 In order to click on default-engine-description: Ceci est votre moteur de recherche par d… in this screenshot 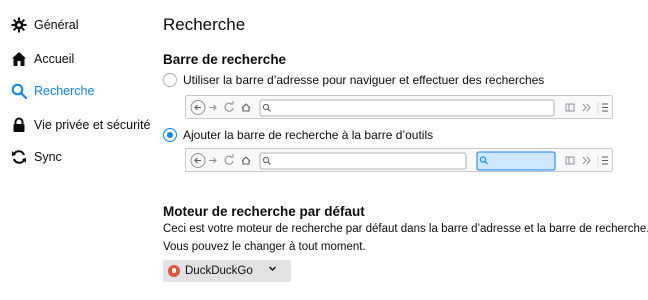, I will do `click(405, 229)`.